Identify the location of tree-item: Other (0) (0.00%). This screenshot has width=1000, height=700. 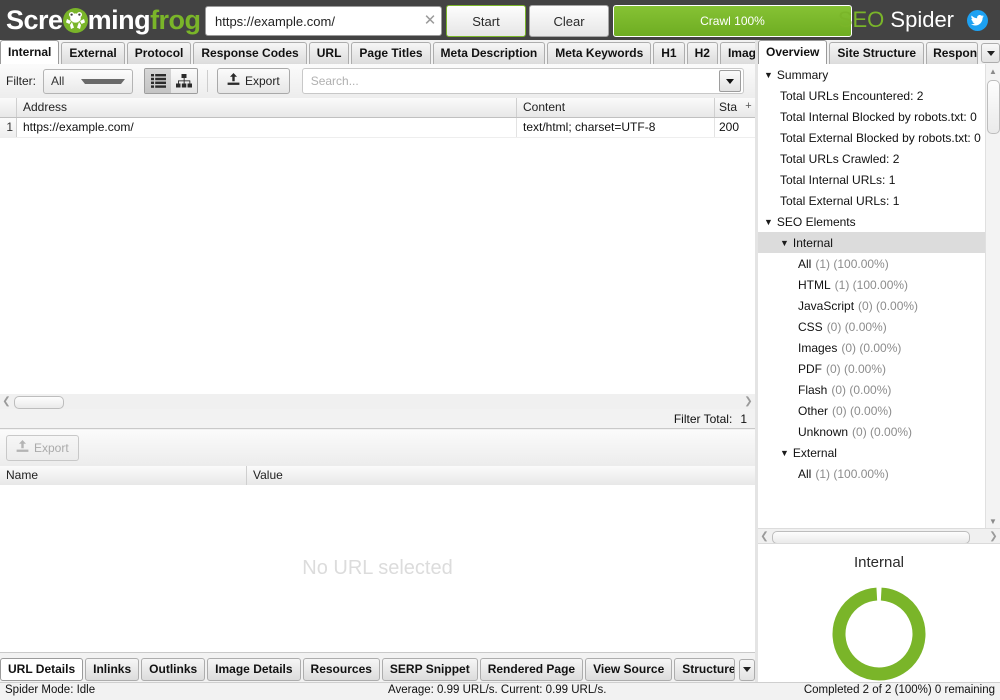
(872, 410).